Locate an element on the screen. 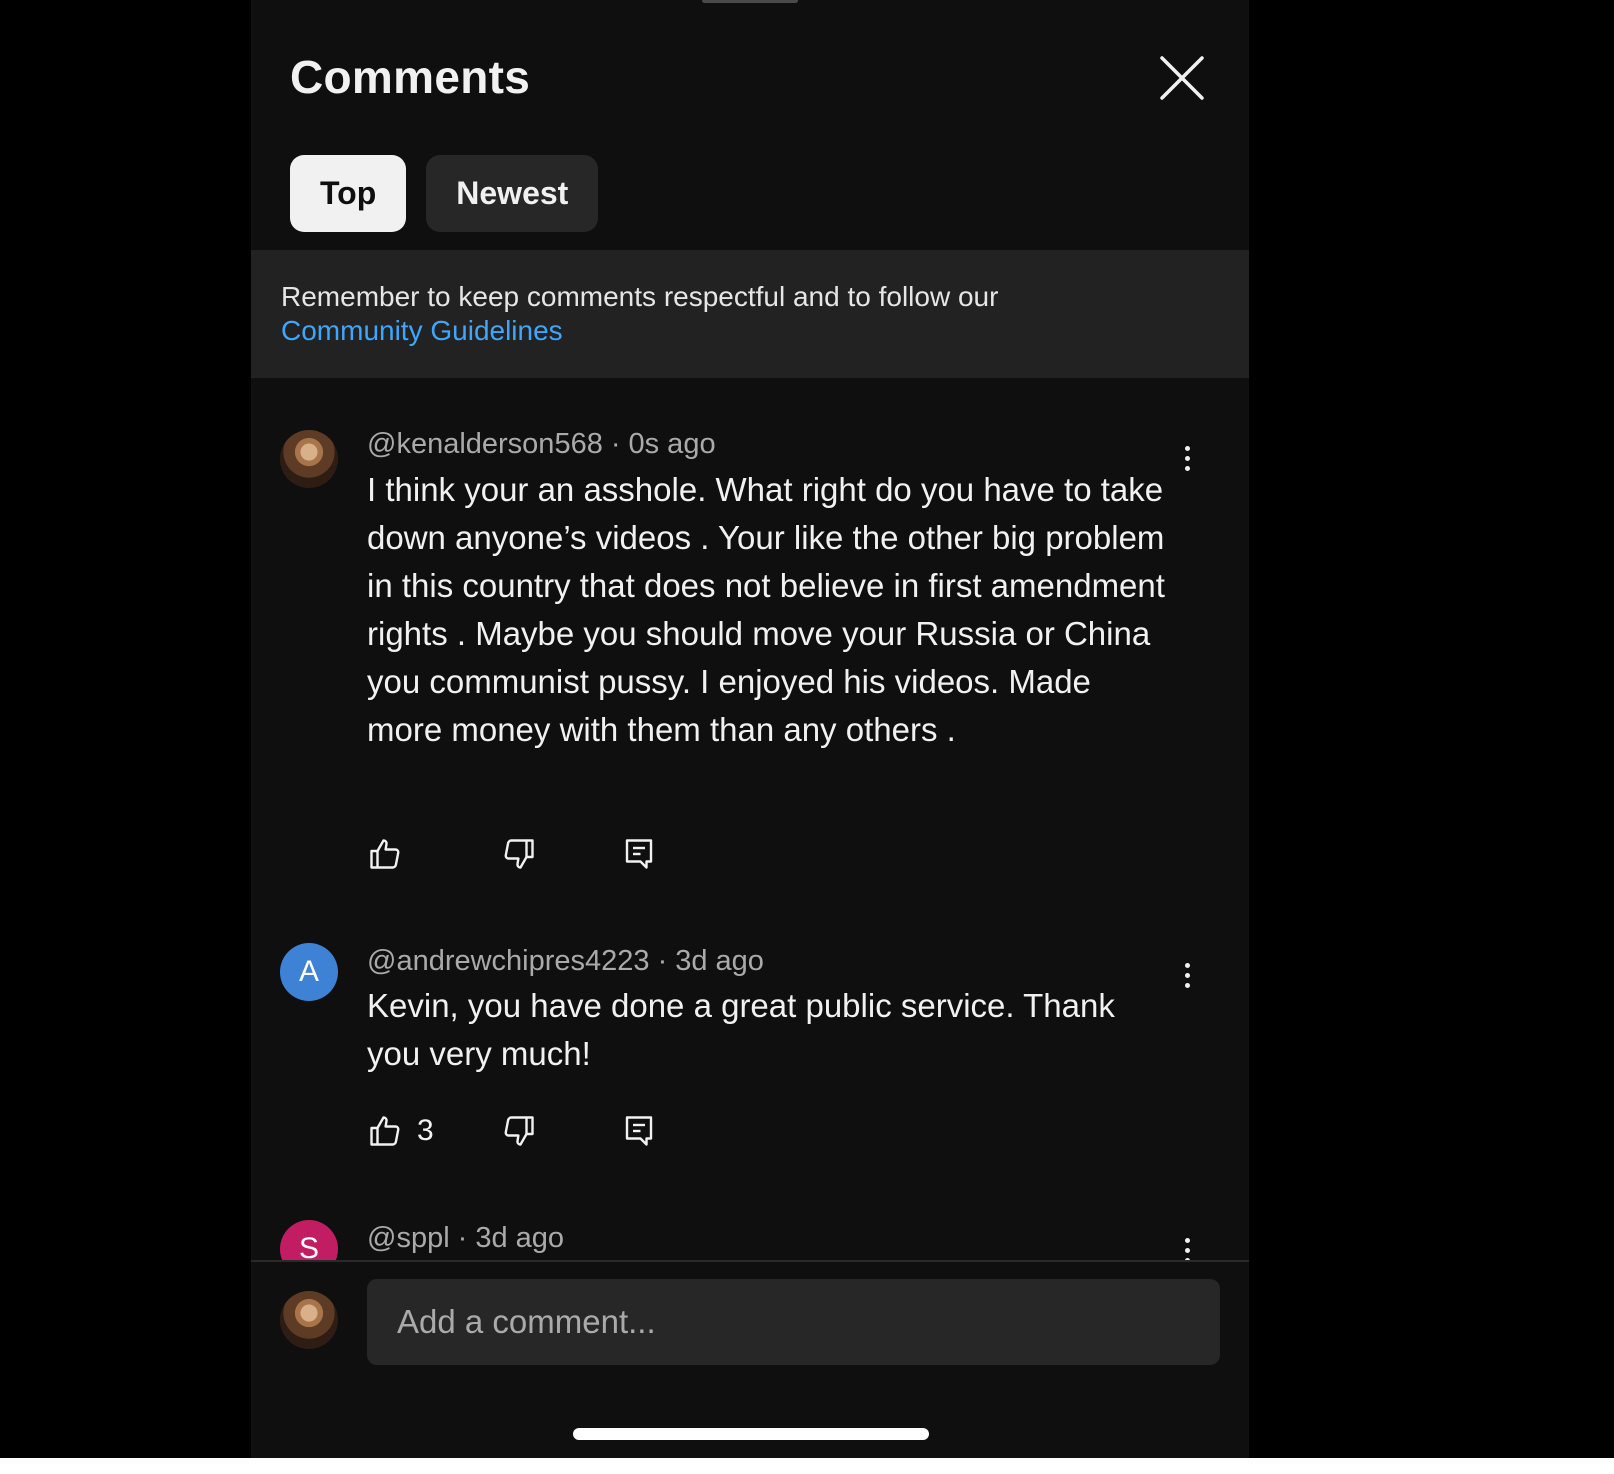 The image size is (1614, 1474). bottom-border is located at coordinates (807, 1466).